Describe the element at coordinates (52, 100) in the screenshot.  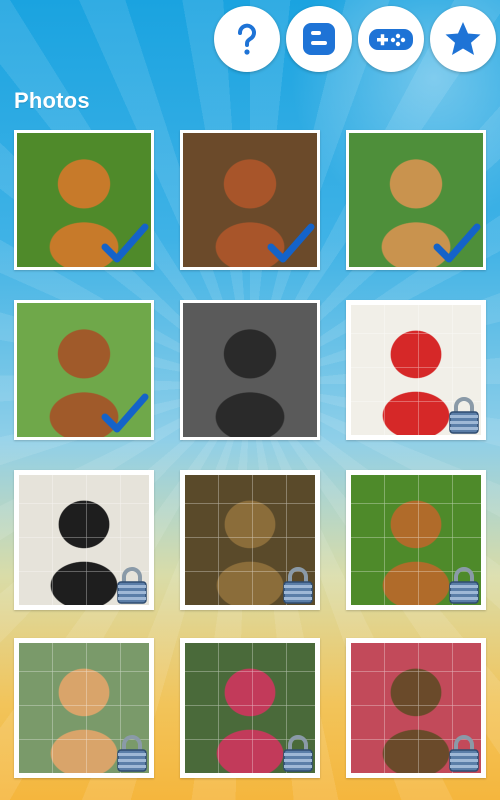
I see `page-title: Photos` at that location.